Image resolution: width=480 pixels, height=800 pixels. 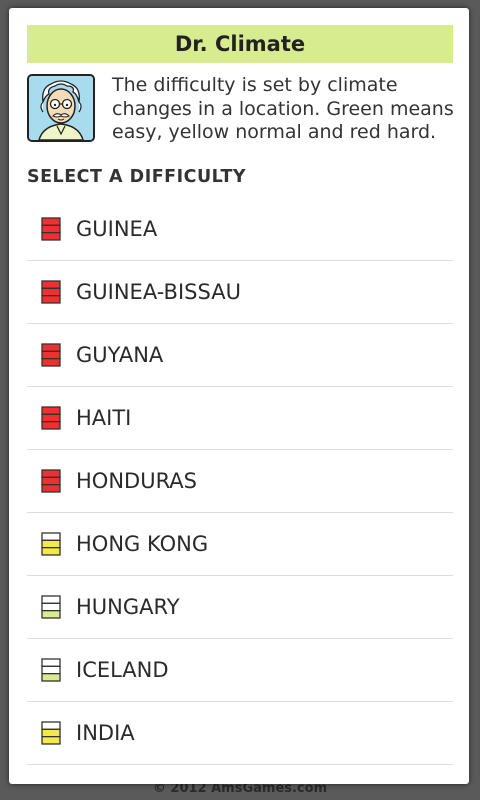 I want to click on location-name: HONDURAS, so click(x=137, y=481).